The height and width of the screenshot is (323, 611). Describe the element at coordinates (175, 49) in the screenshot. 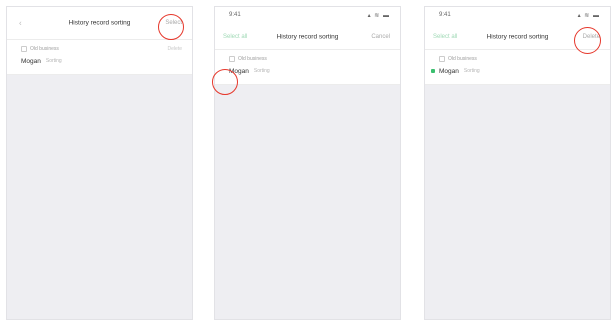

I see `item-action: Delete` at that location.